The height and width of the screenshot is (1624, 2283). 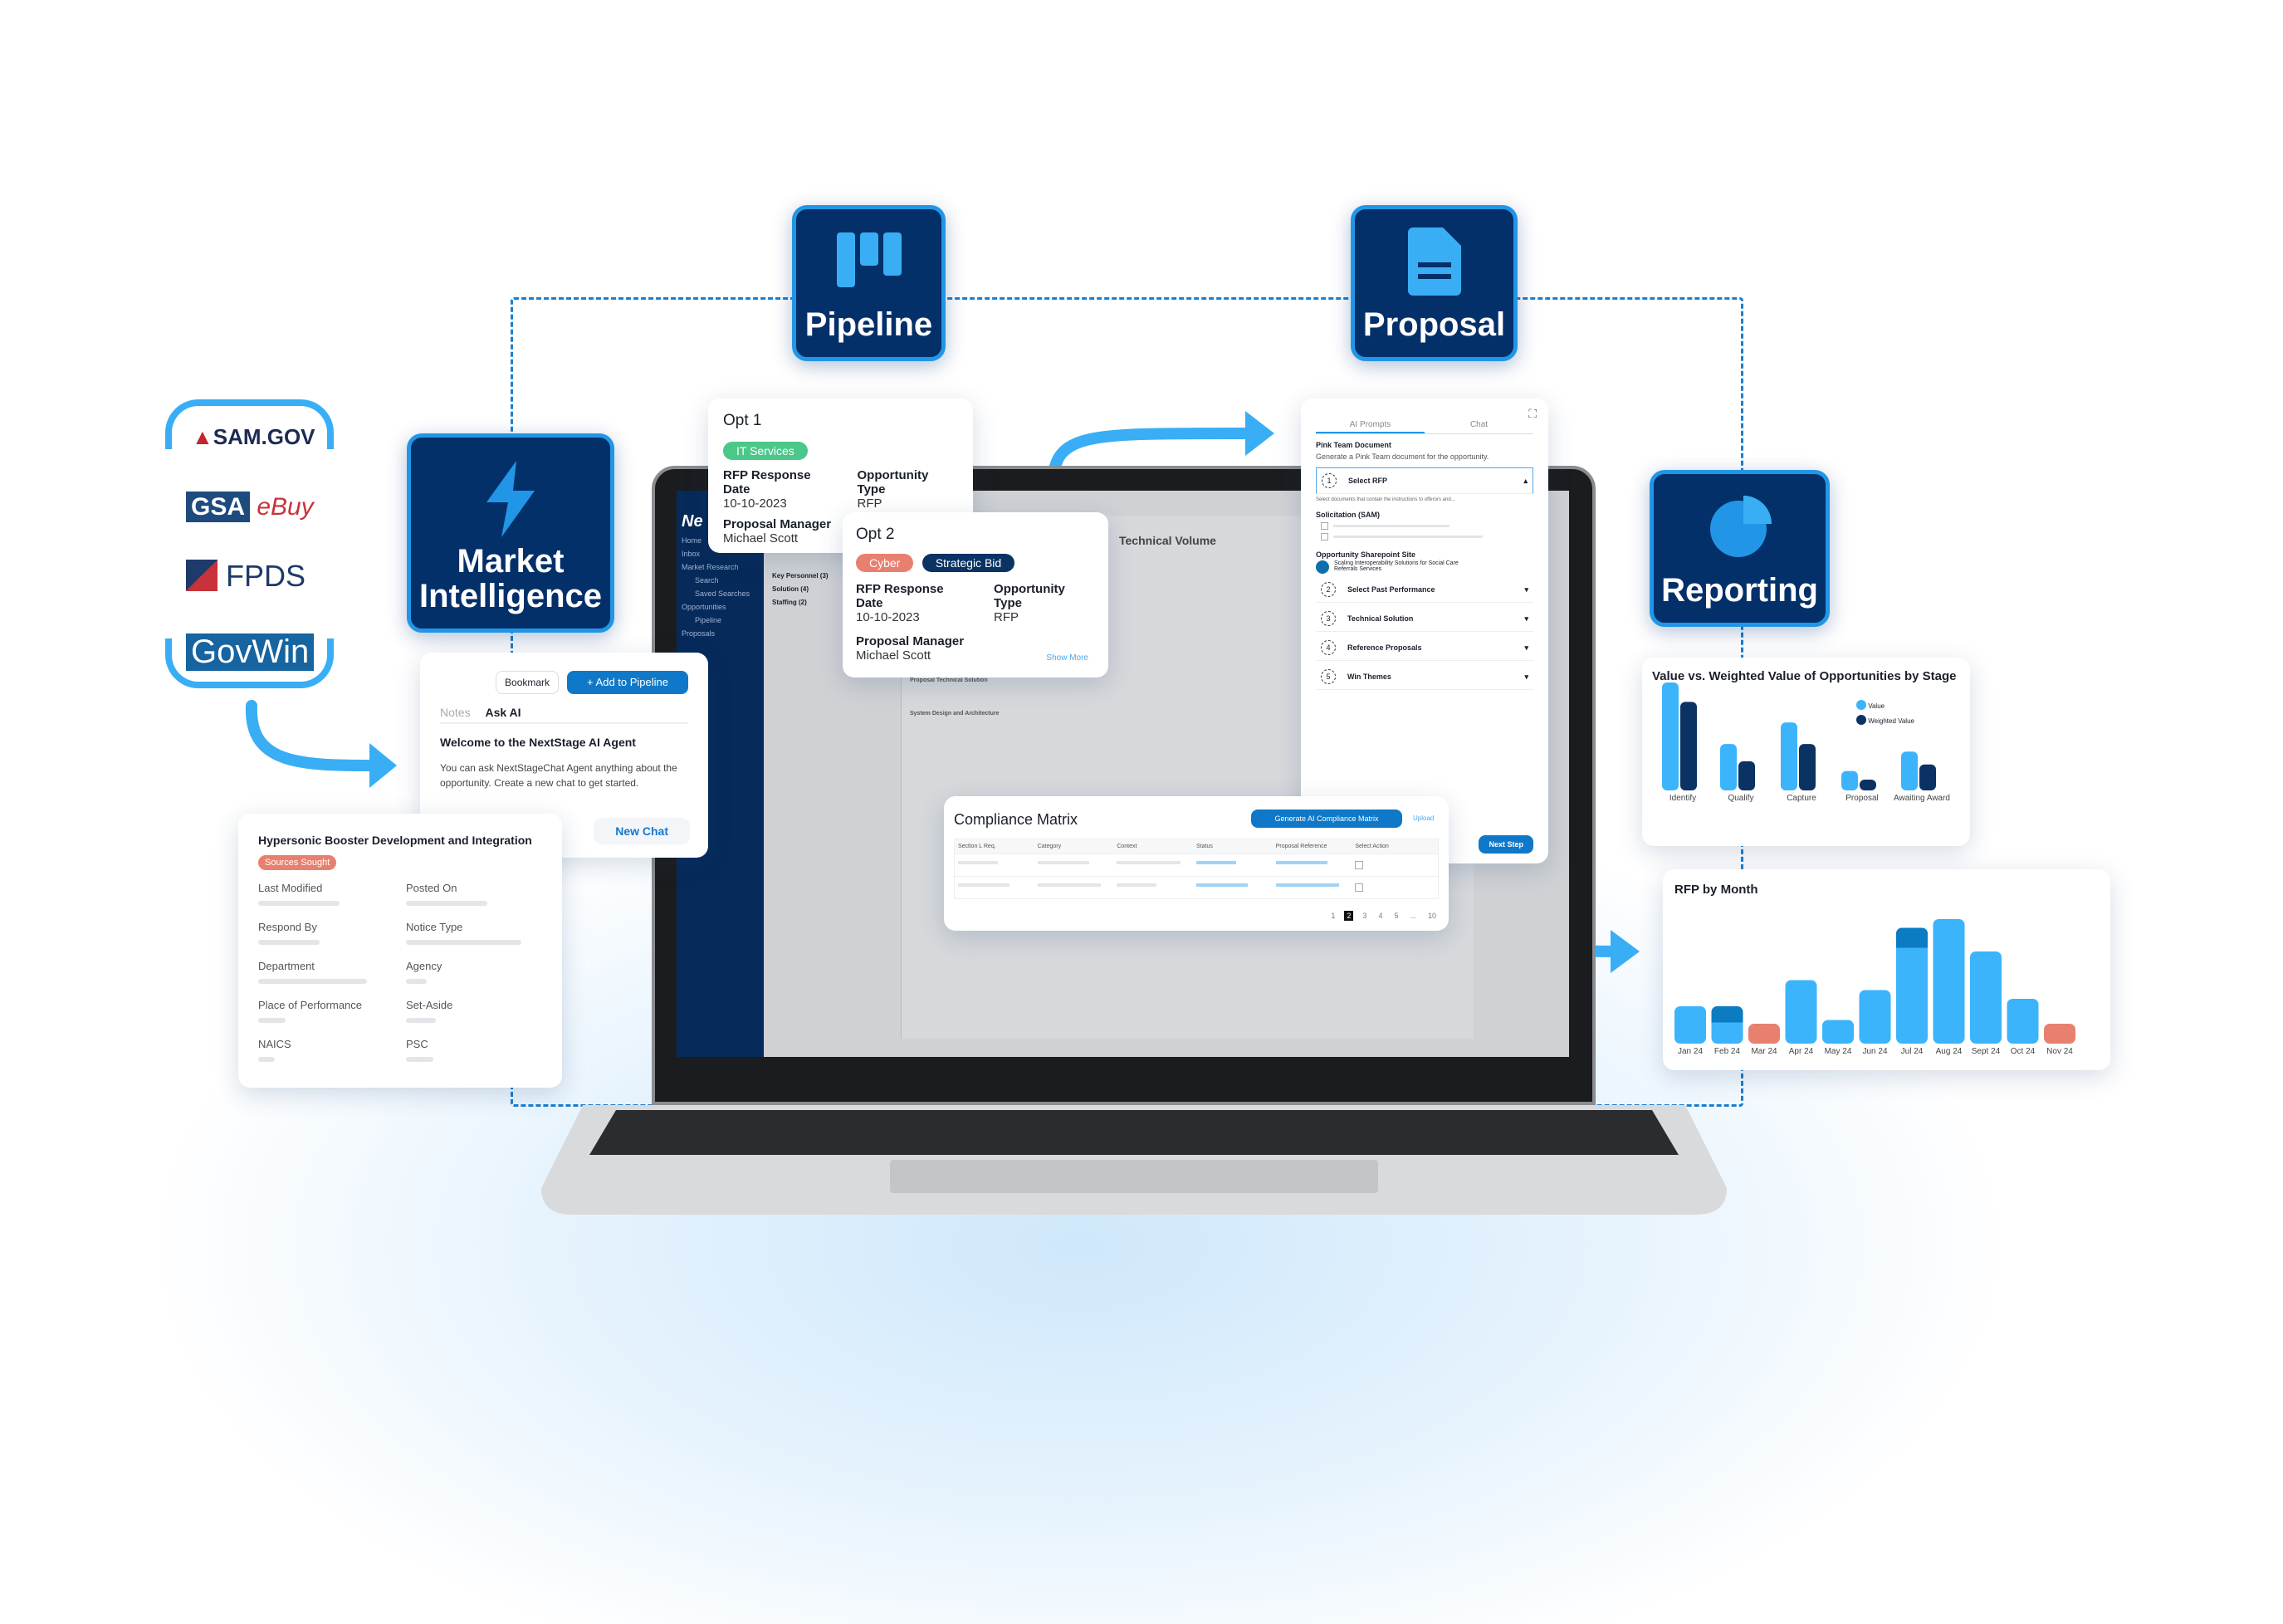 What do you see at coordinates (1370, 426) in the screenshot?
I see `tab-ai-prompts: AI Prompts` at bounding box center [1370, 426].